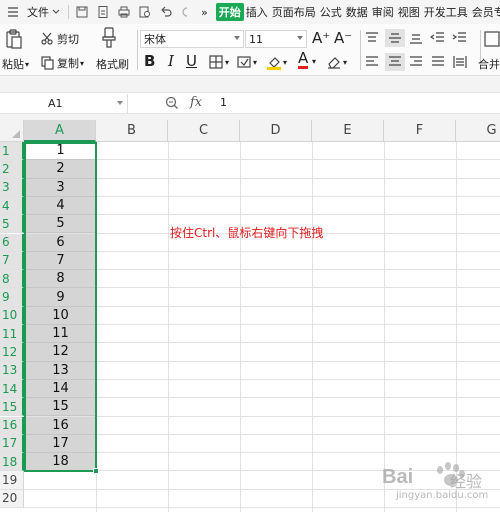  I want to click on export-pdf-icon, so click(103, 12).